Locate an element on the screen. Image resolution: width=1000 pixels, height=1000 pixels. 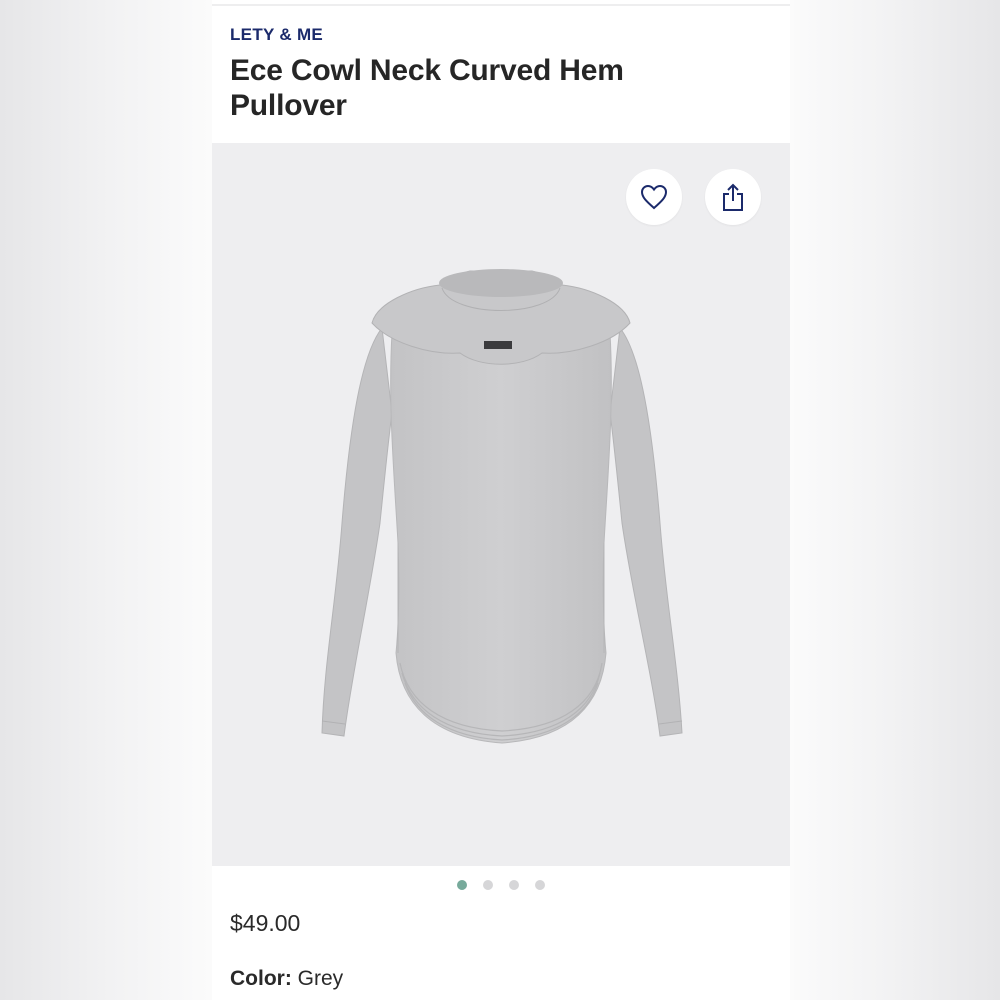
favorite-button is located at coordinates (654, 197).